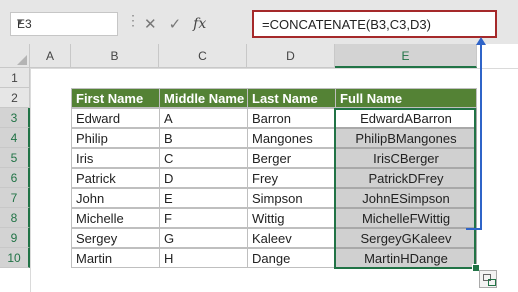 This screenshot has height=292, width=518. What do you see at coordinates (115, 138) in the screenshot?
I see `table-cell: Philip` at bounding box center [115, 138].